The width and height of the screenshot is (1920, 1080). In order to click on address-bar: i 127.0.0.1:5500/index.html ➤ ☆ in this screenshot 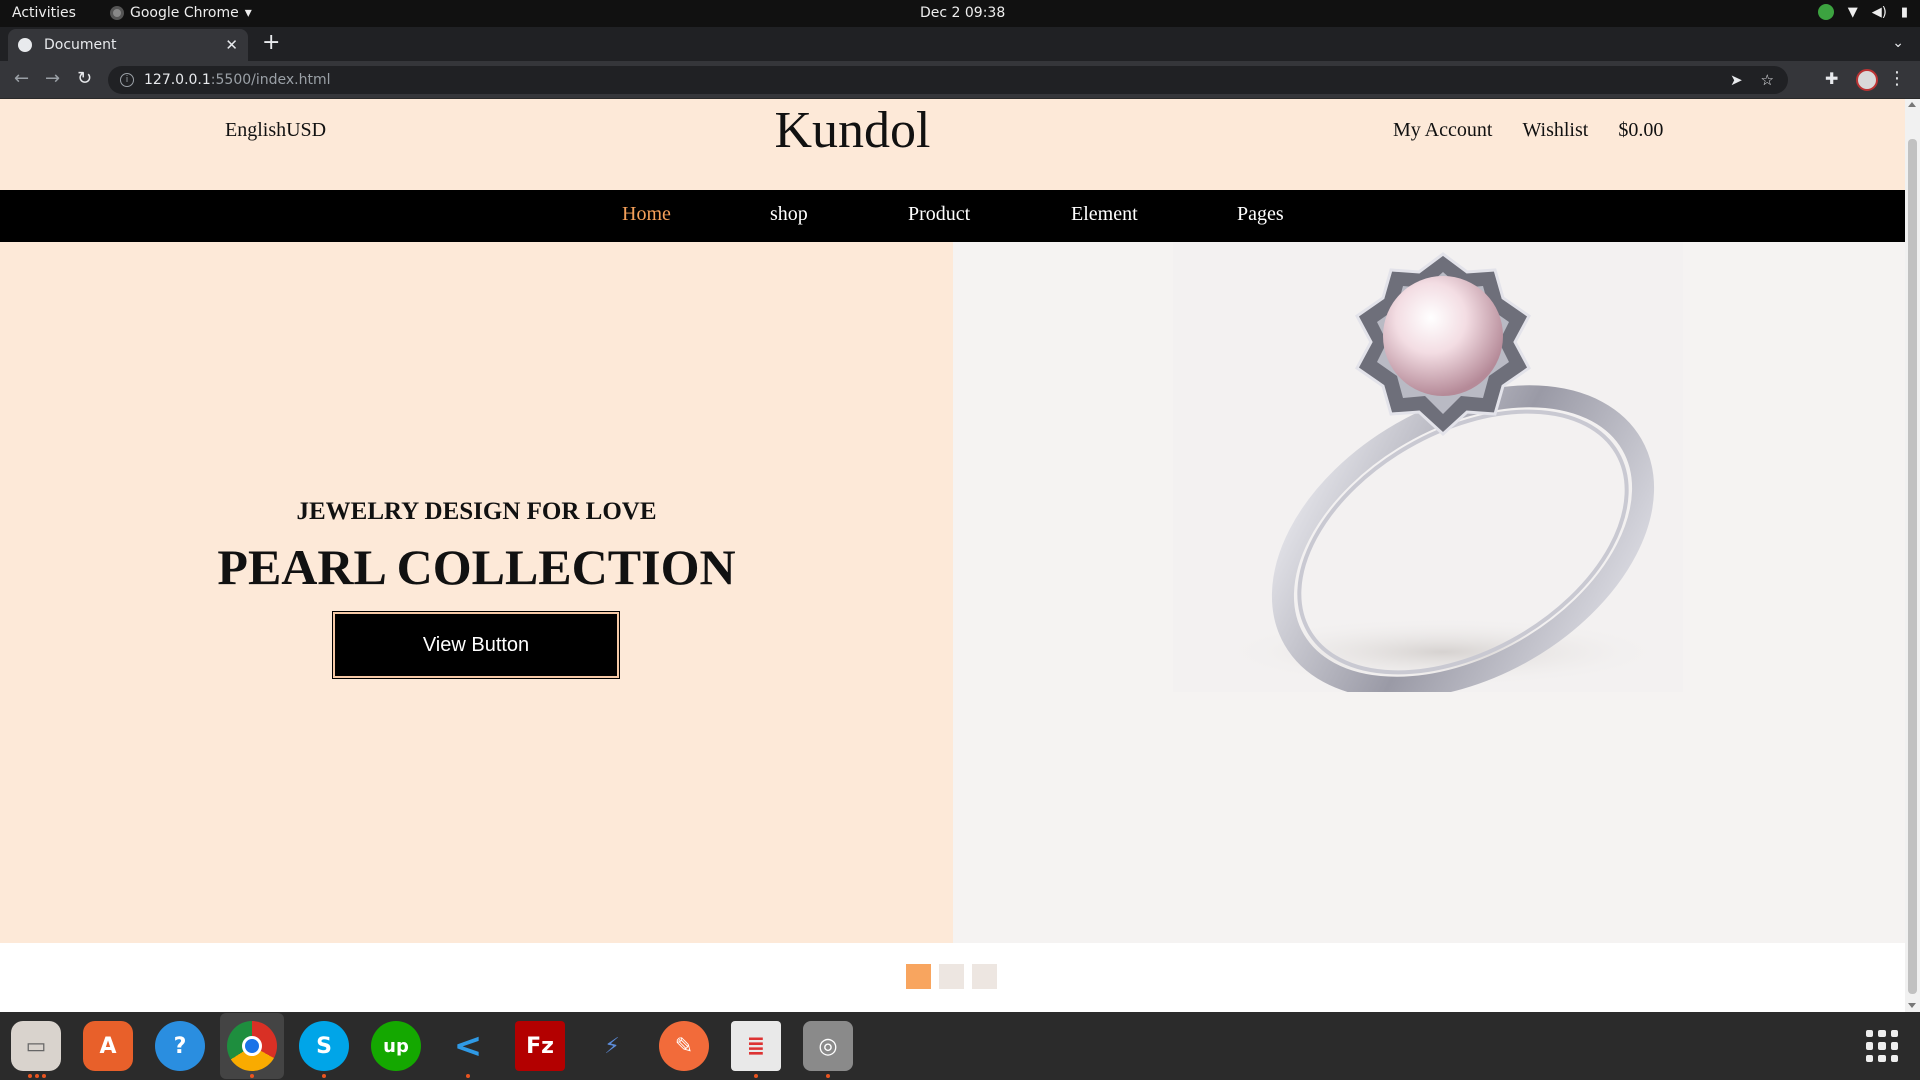, I will do `click(948, 80)`.